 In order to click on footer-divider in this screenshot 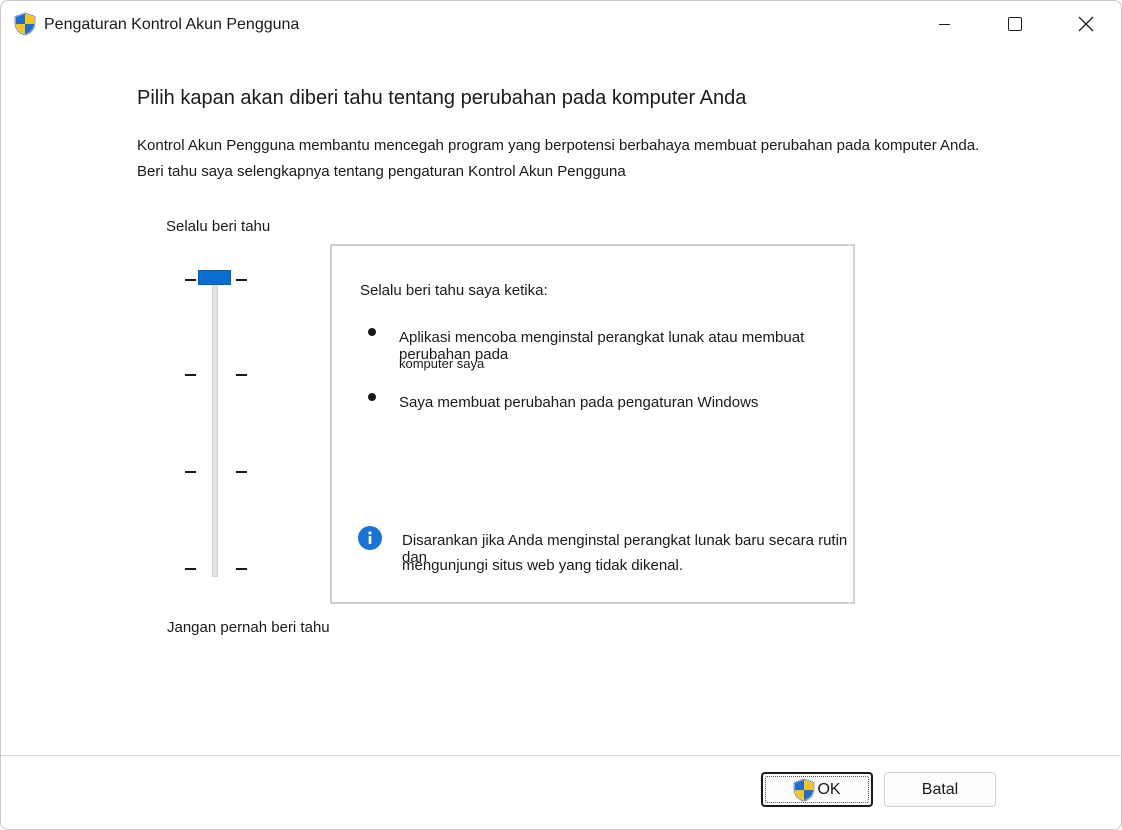, I will do `click(561, 755)`.